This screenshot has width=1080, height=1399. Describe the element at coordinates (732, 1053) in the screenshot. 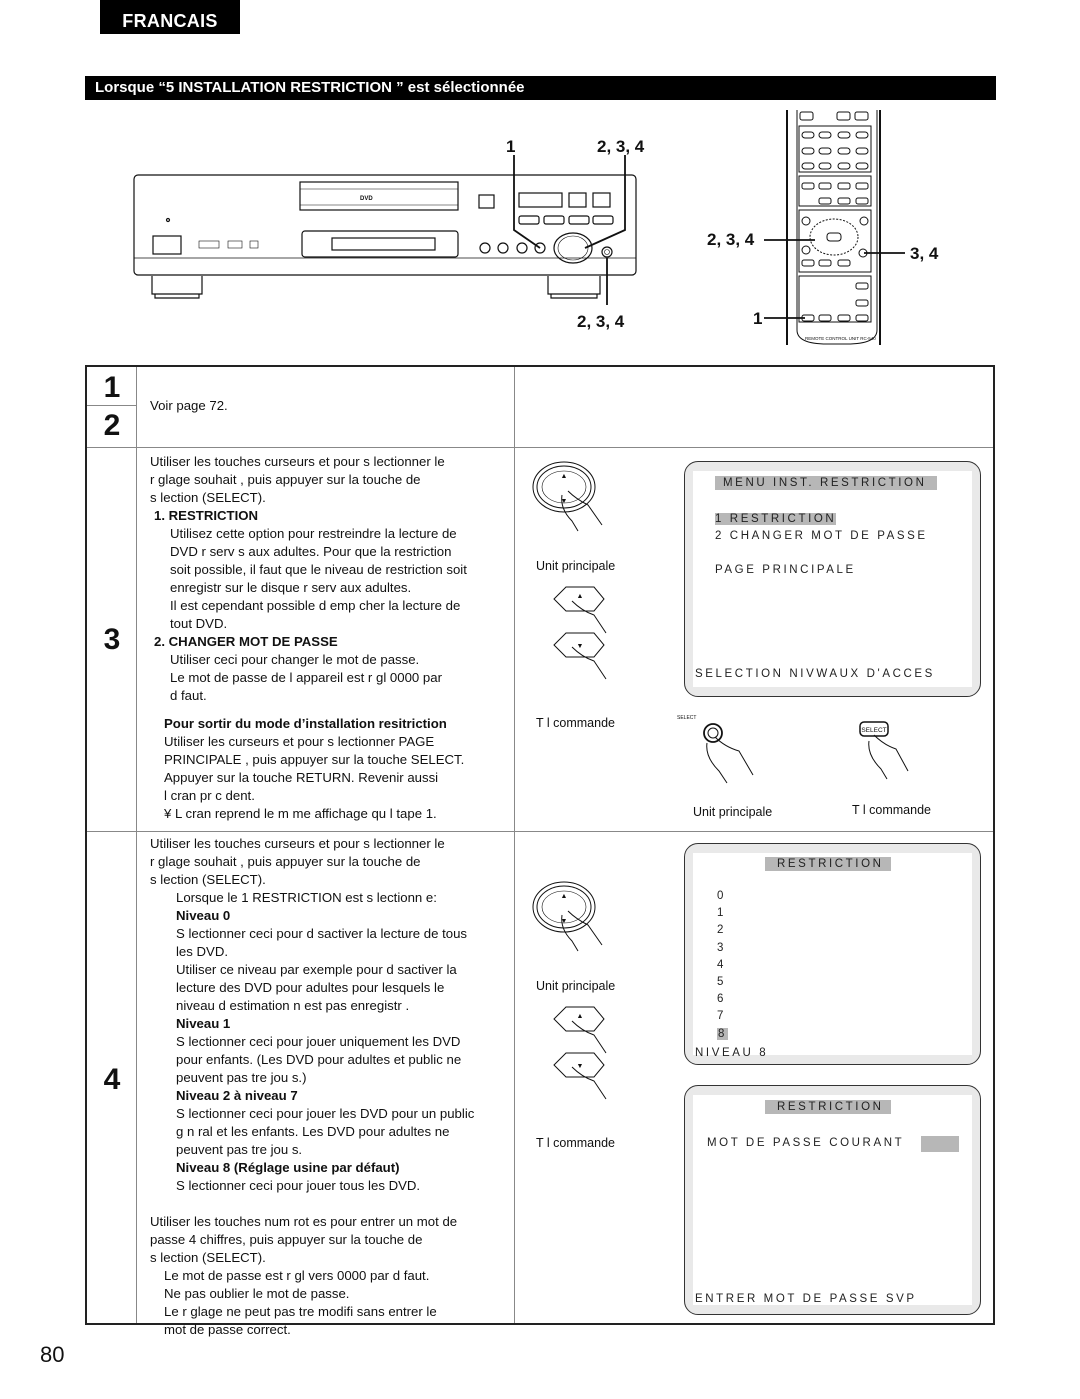

I see `osd-levels-footer: NIVEAU 8` at that location.